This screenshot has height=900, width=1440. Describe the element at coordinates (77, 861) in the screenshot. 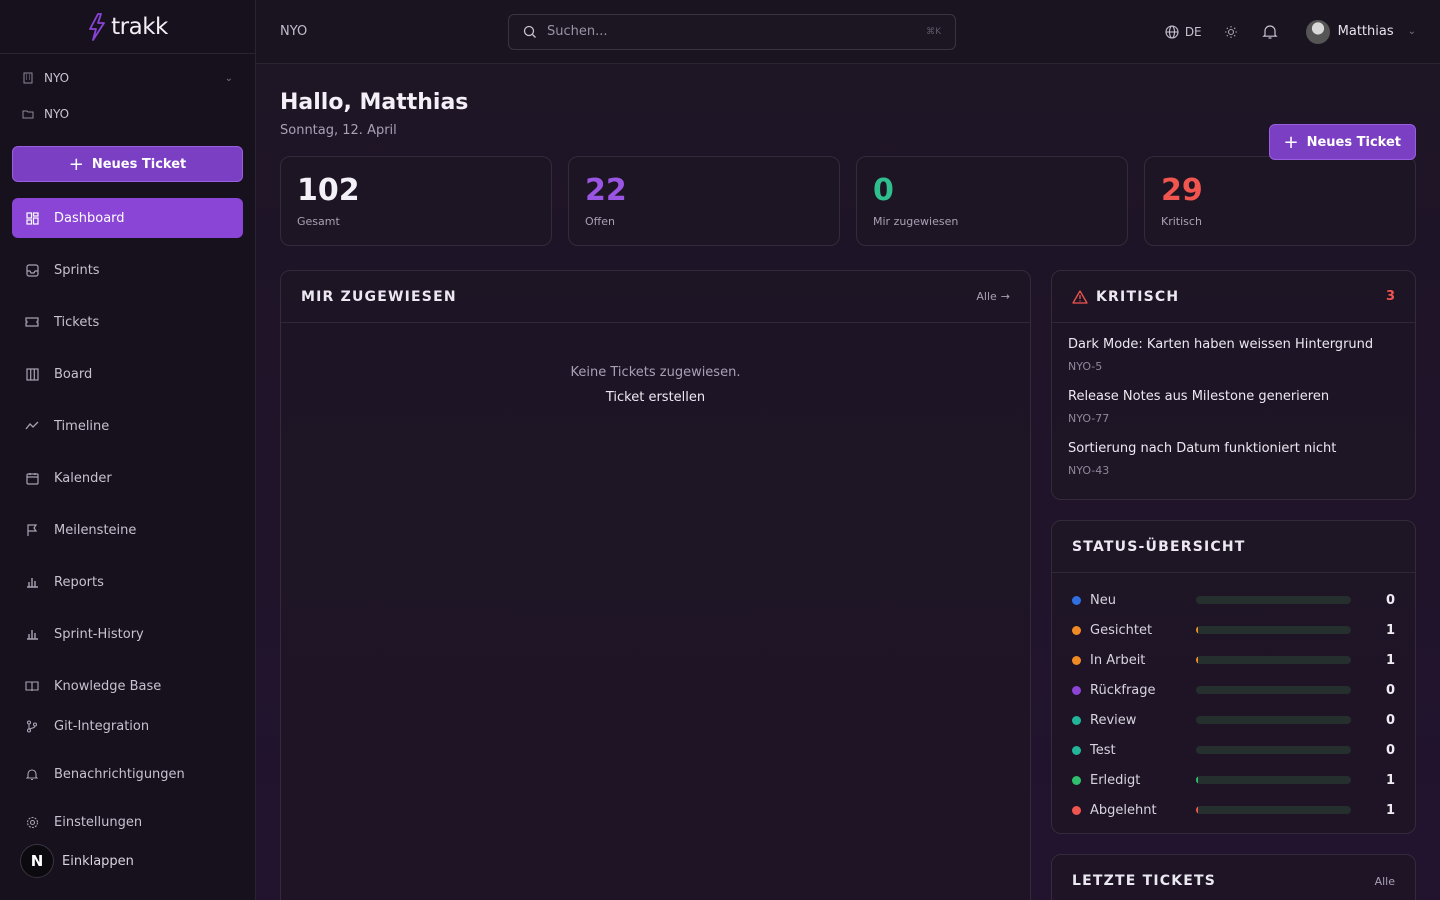

I see `collapse-sidebar-button: N Einklappen` at that location.